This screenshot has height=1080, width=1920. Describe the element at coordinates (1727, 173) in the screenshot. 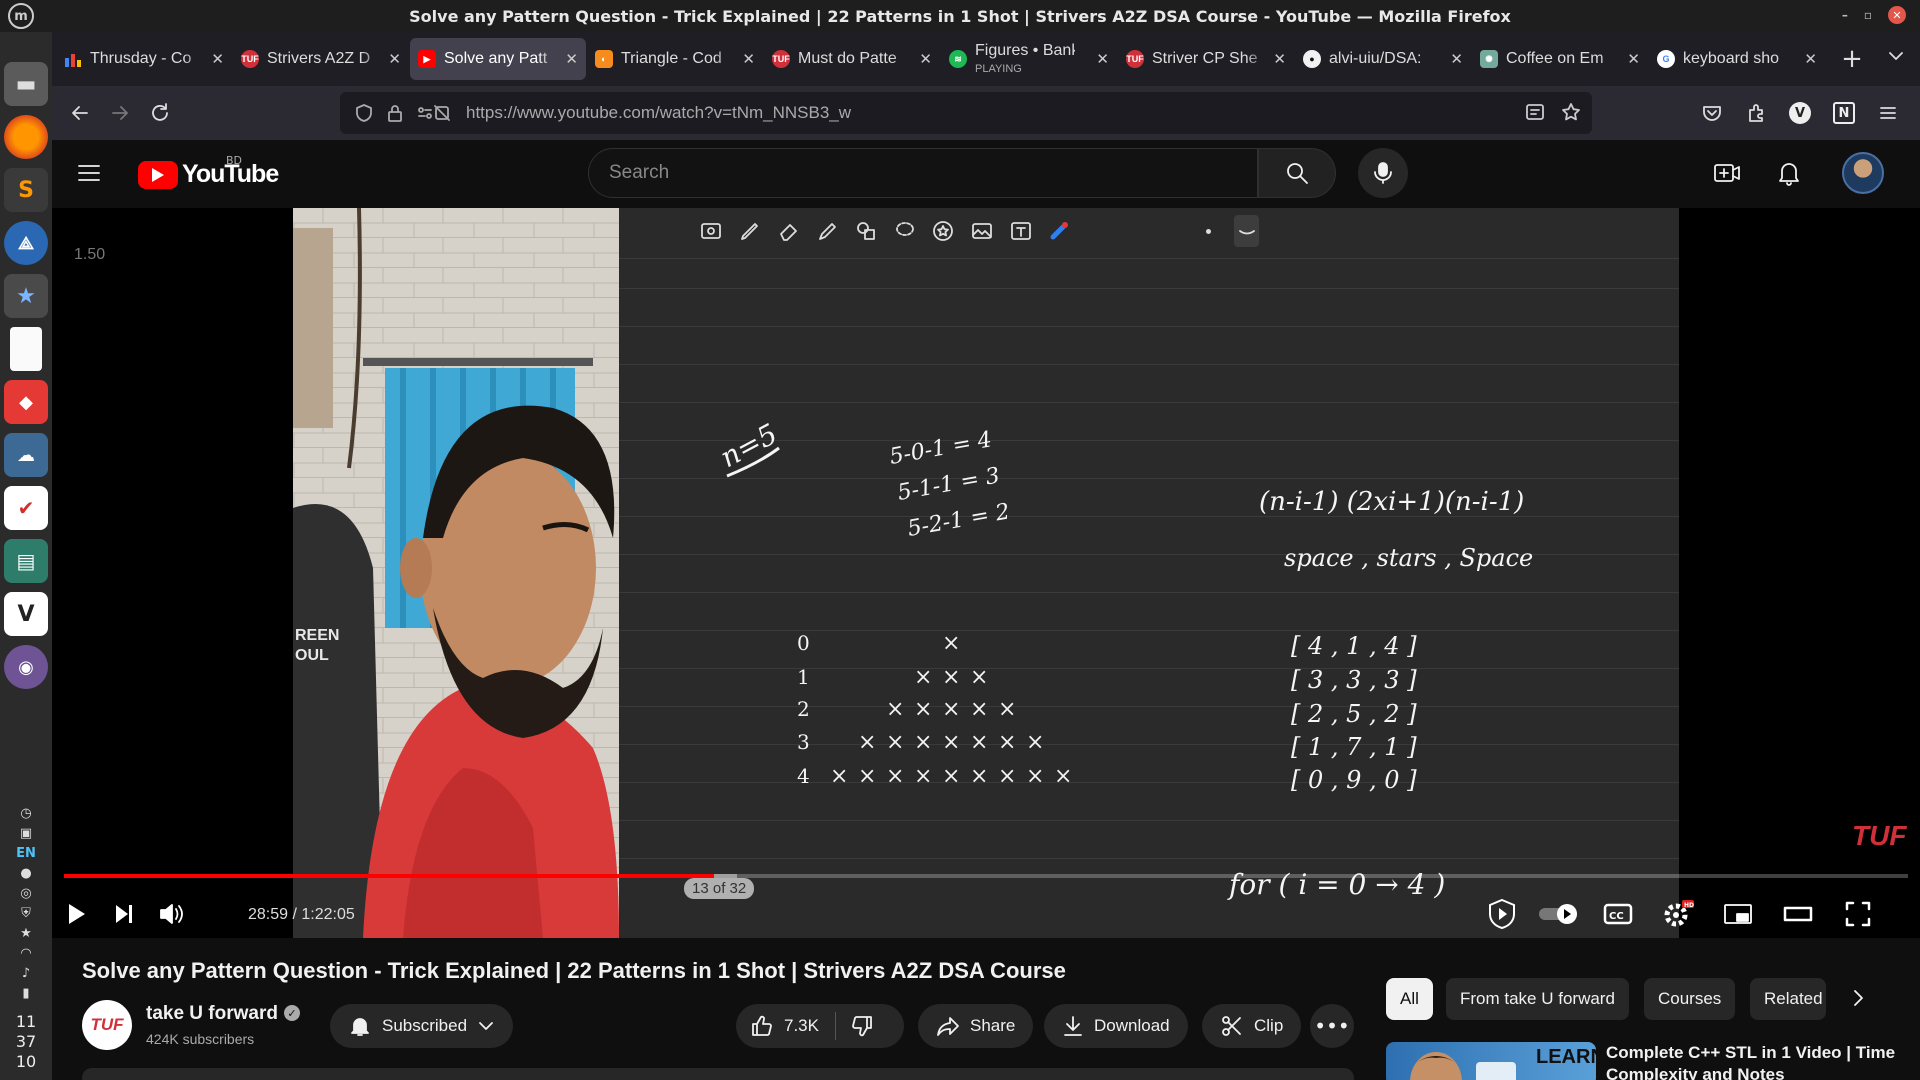

I see `create-video-icon` at that location.